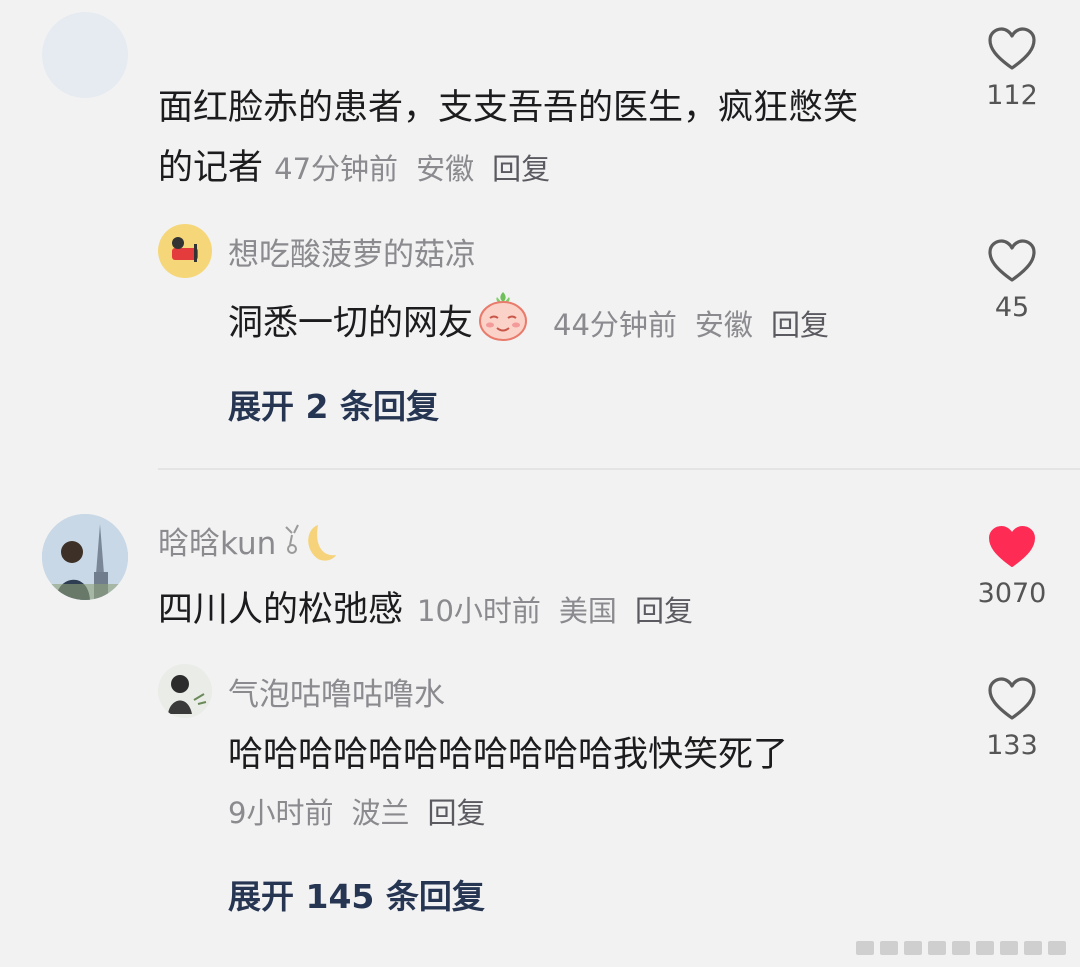 The width and height of the screenshot is (1080, 967). I want to click on pineapple-emoji-icon, so click(503, 324).